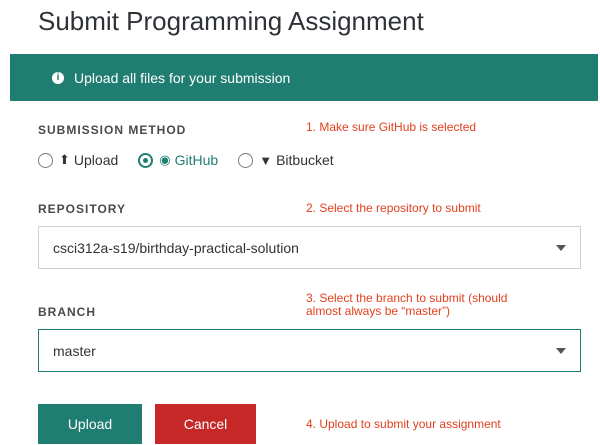 The height and width of the screenshot is (445, 600). I want to click on annotation-step-1: 1. Make sure GitHub is selected, so click(391, 127).